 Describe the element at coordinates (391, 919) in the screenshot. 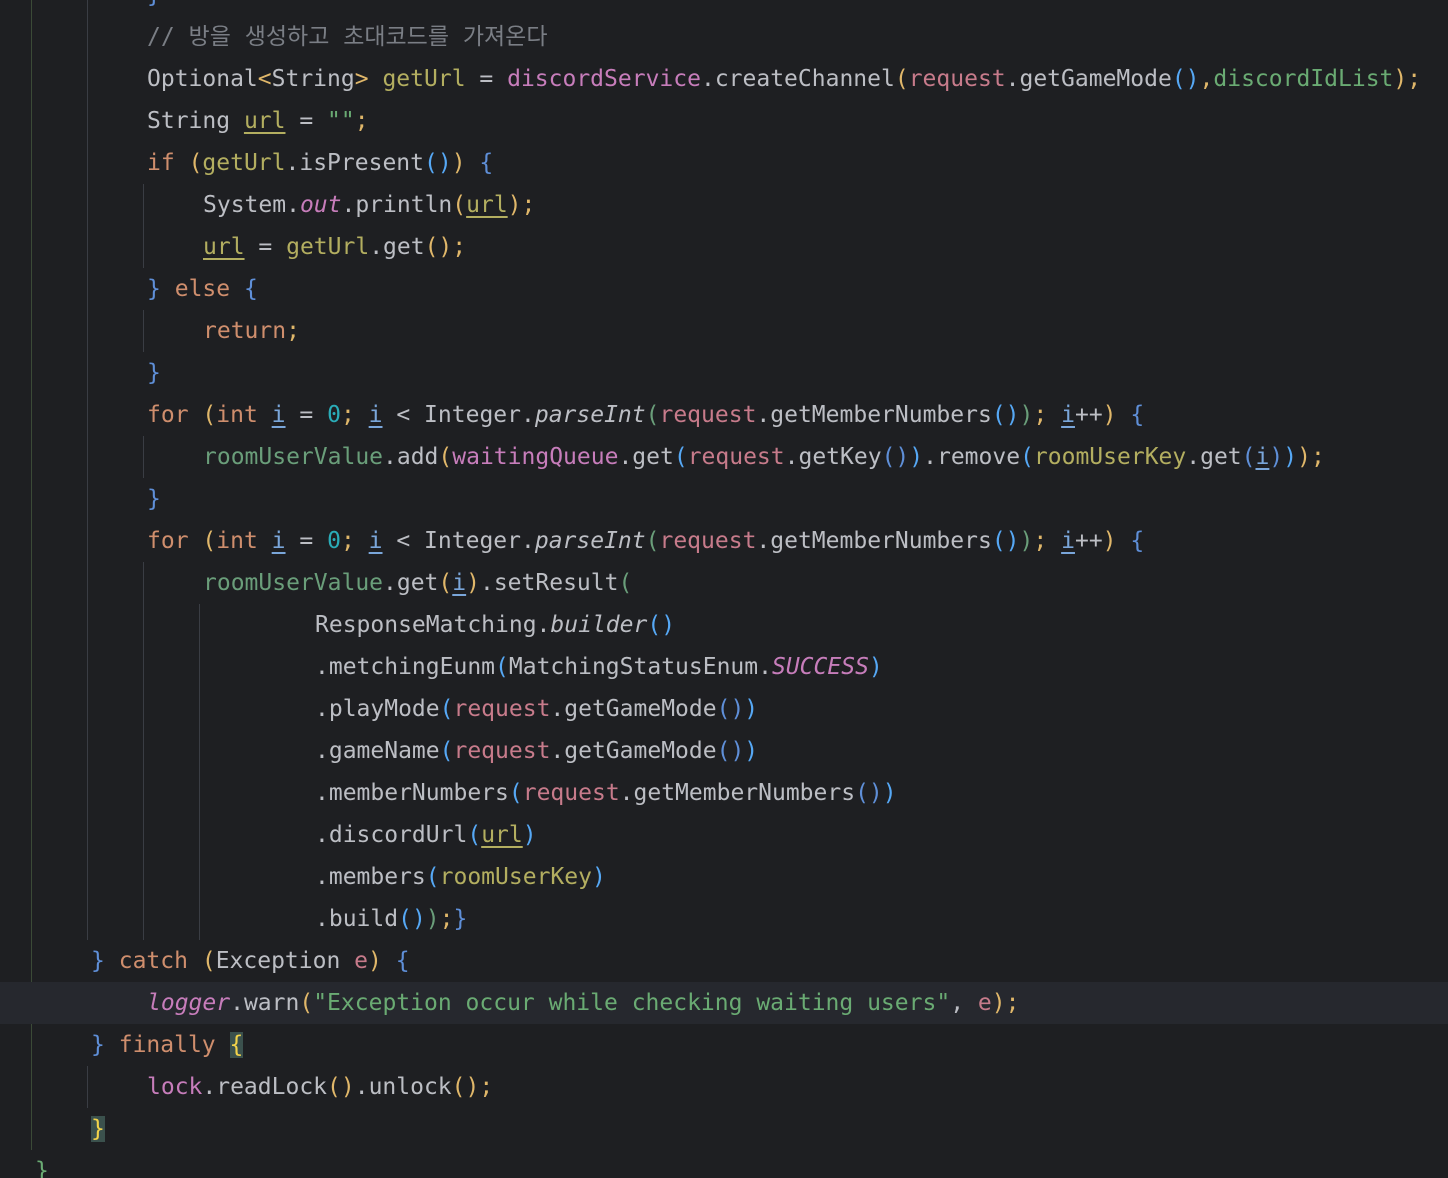

I see `code-line-text: .build());}` at that location.